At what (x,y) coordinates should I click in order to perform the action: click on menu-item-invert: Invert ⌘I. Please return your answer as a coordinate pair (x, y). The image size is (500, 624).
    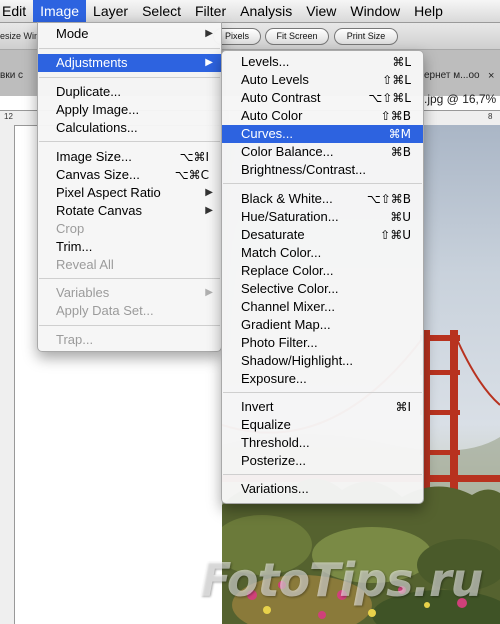
    Looking at the image, I should click on (322, 407).